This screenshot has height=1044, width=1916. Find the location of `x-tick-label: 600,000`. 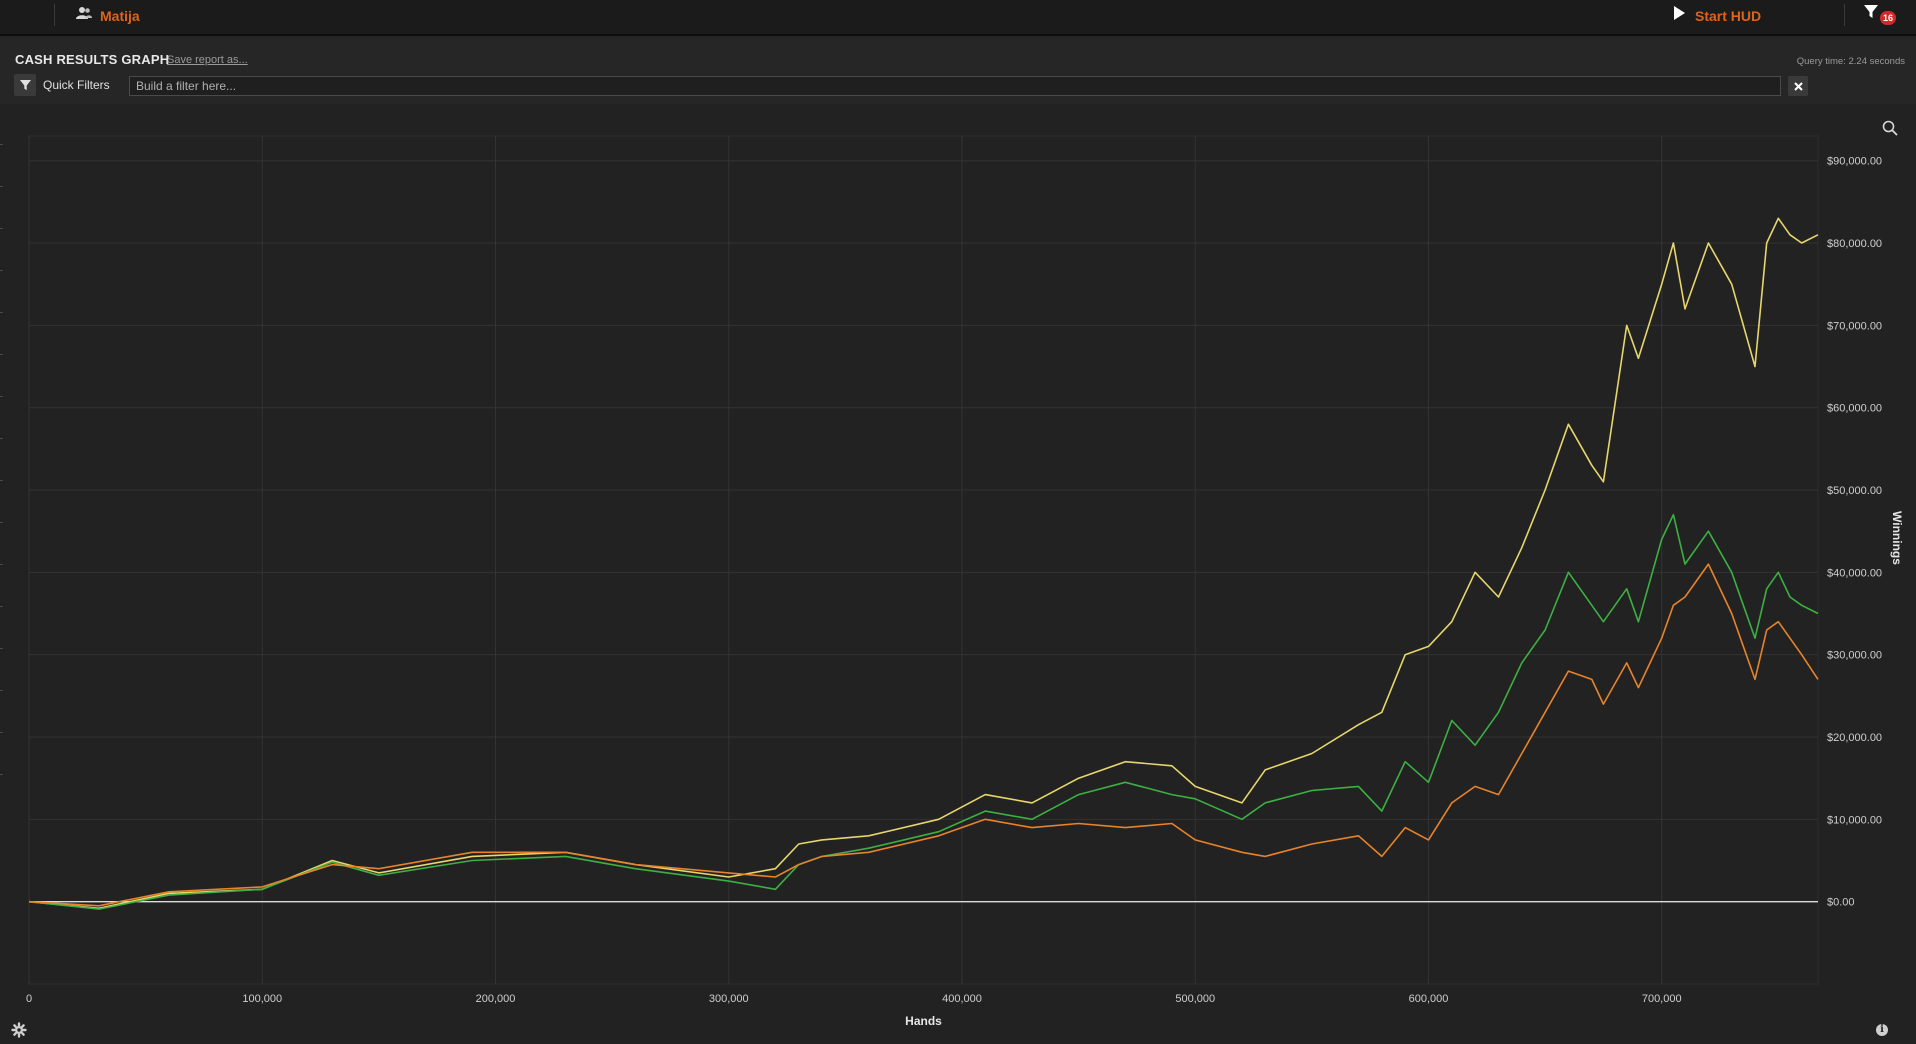

x-tick-label: 600,000 is located at coordinates (1429, 999).